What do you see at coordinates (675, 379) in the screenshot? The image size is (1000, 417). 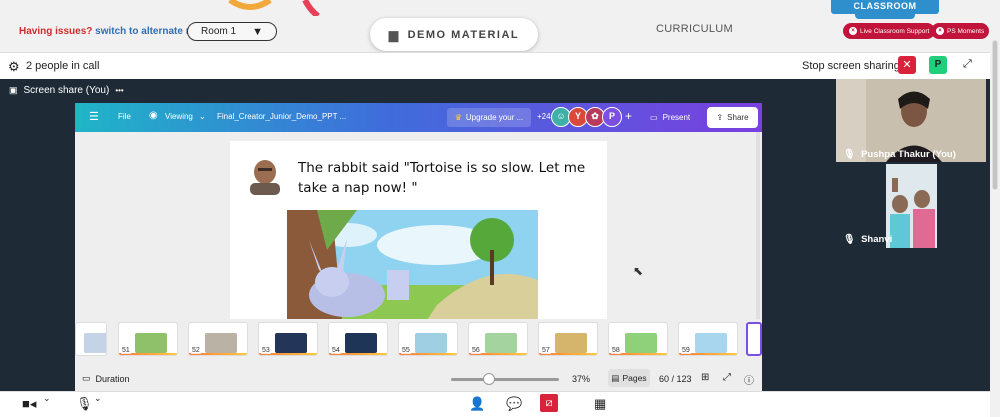 I see `page-count: 60 / 123` at bounding box center [675, 379].